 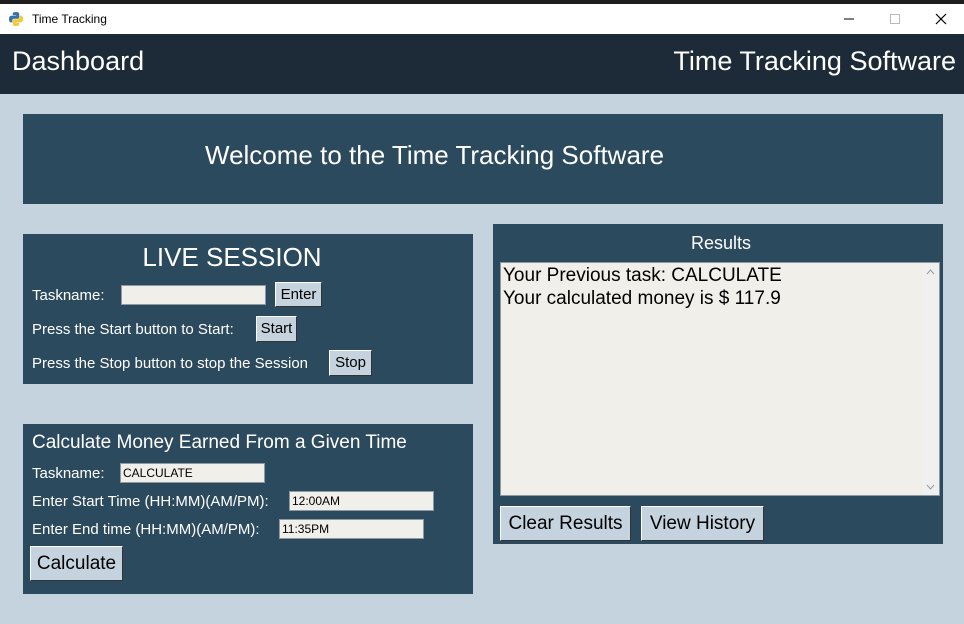 What do you see at coordinates (298, 294) in the screenshot?
I see `enter-button: Enter` at bounding box center [298, 294].